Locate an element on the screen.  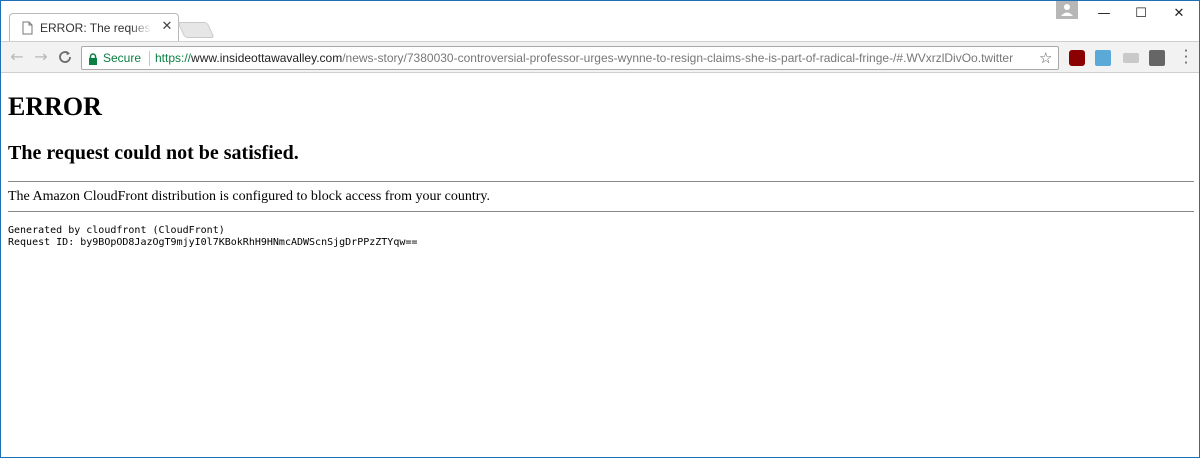
close-window-button: ✕ is located at coordinates (1178, 15).